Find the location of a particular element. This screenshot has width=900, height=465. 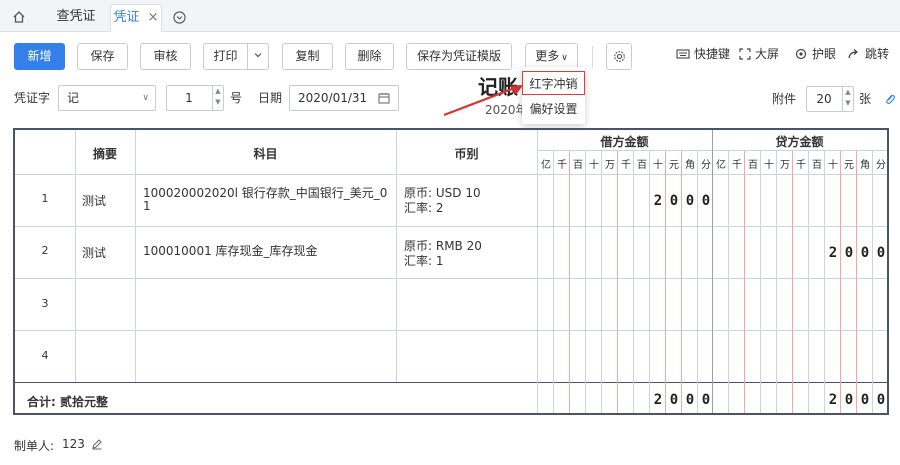

voucher-word-label: 凭证字 is located at coordinates (32, 98).